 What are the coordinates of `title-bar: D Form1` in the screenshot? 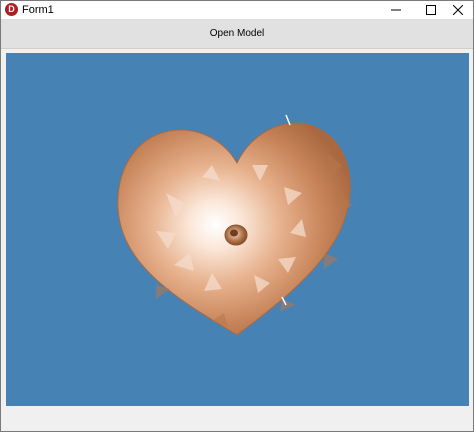 It's located at (237, 10).